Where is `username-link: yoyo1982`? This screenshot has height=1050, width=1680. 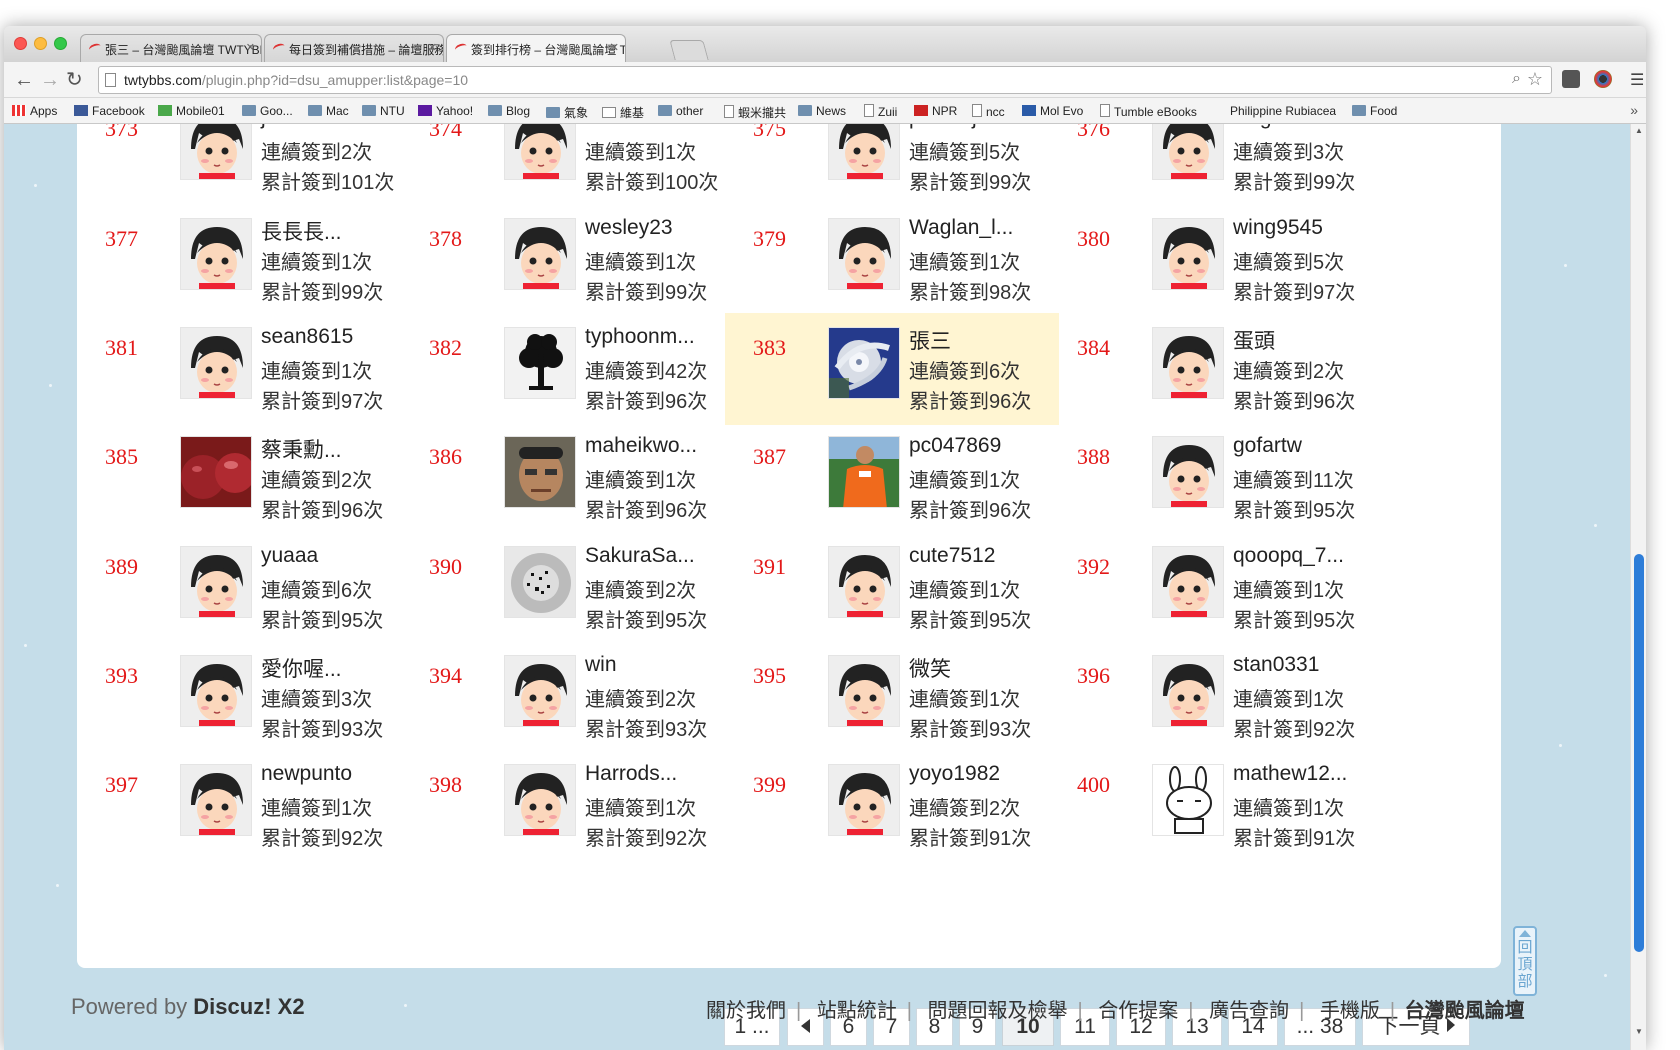 username-link: yoyo1982 is located at coordinates (954, 774).